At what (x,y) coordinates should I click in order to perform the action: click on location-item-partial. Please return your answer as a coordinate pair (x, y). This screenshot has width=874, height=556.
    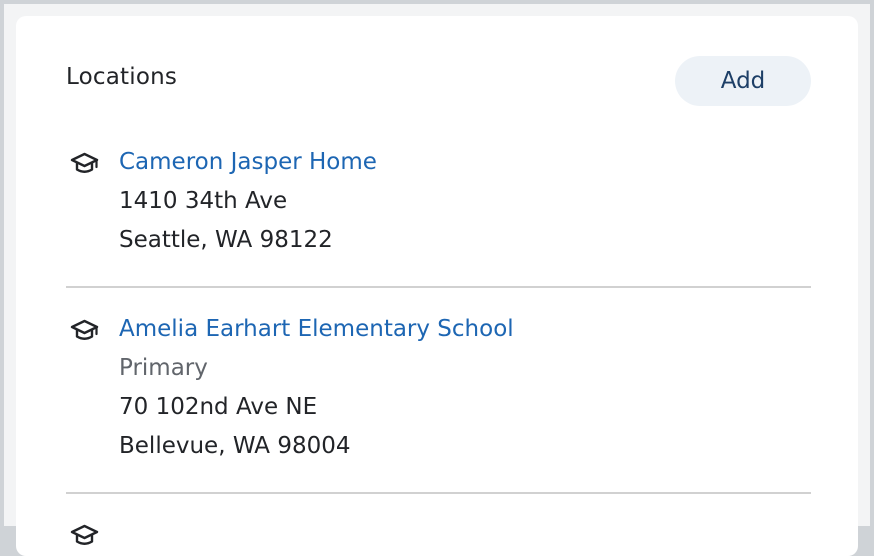
    Looking at the image, I should click on (438, 538).